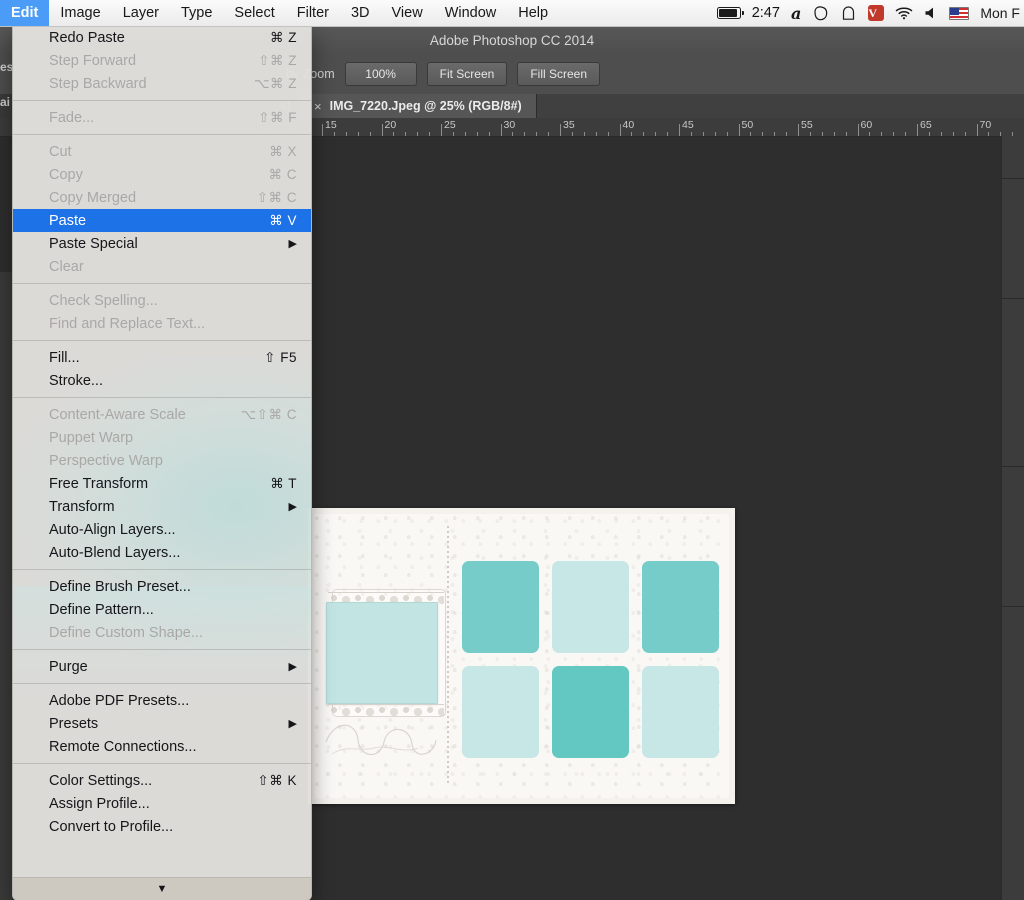 Image resolution: width=1024 pixels, height=900 pixels. What do you see at coordinates (162, 220) in the screenshot?
I see `menu-item-paste: Paste ⌘ V` at bounding box center [162, 220].